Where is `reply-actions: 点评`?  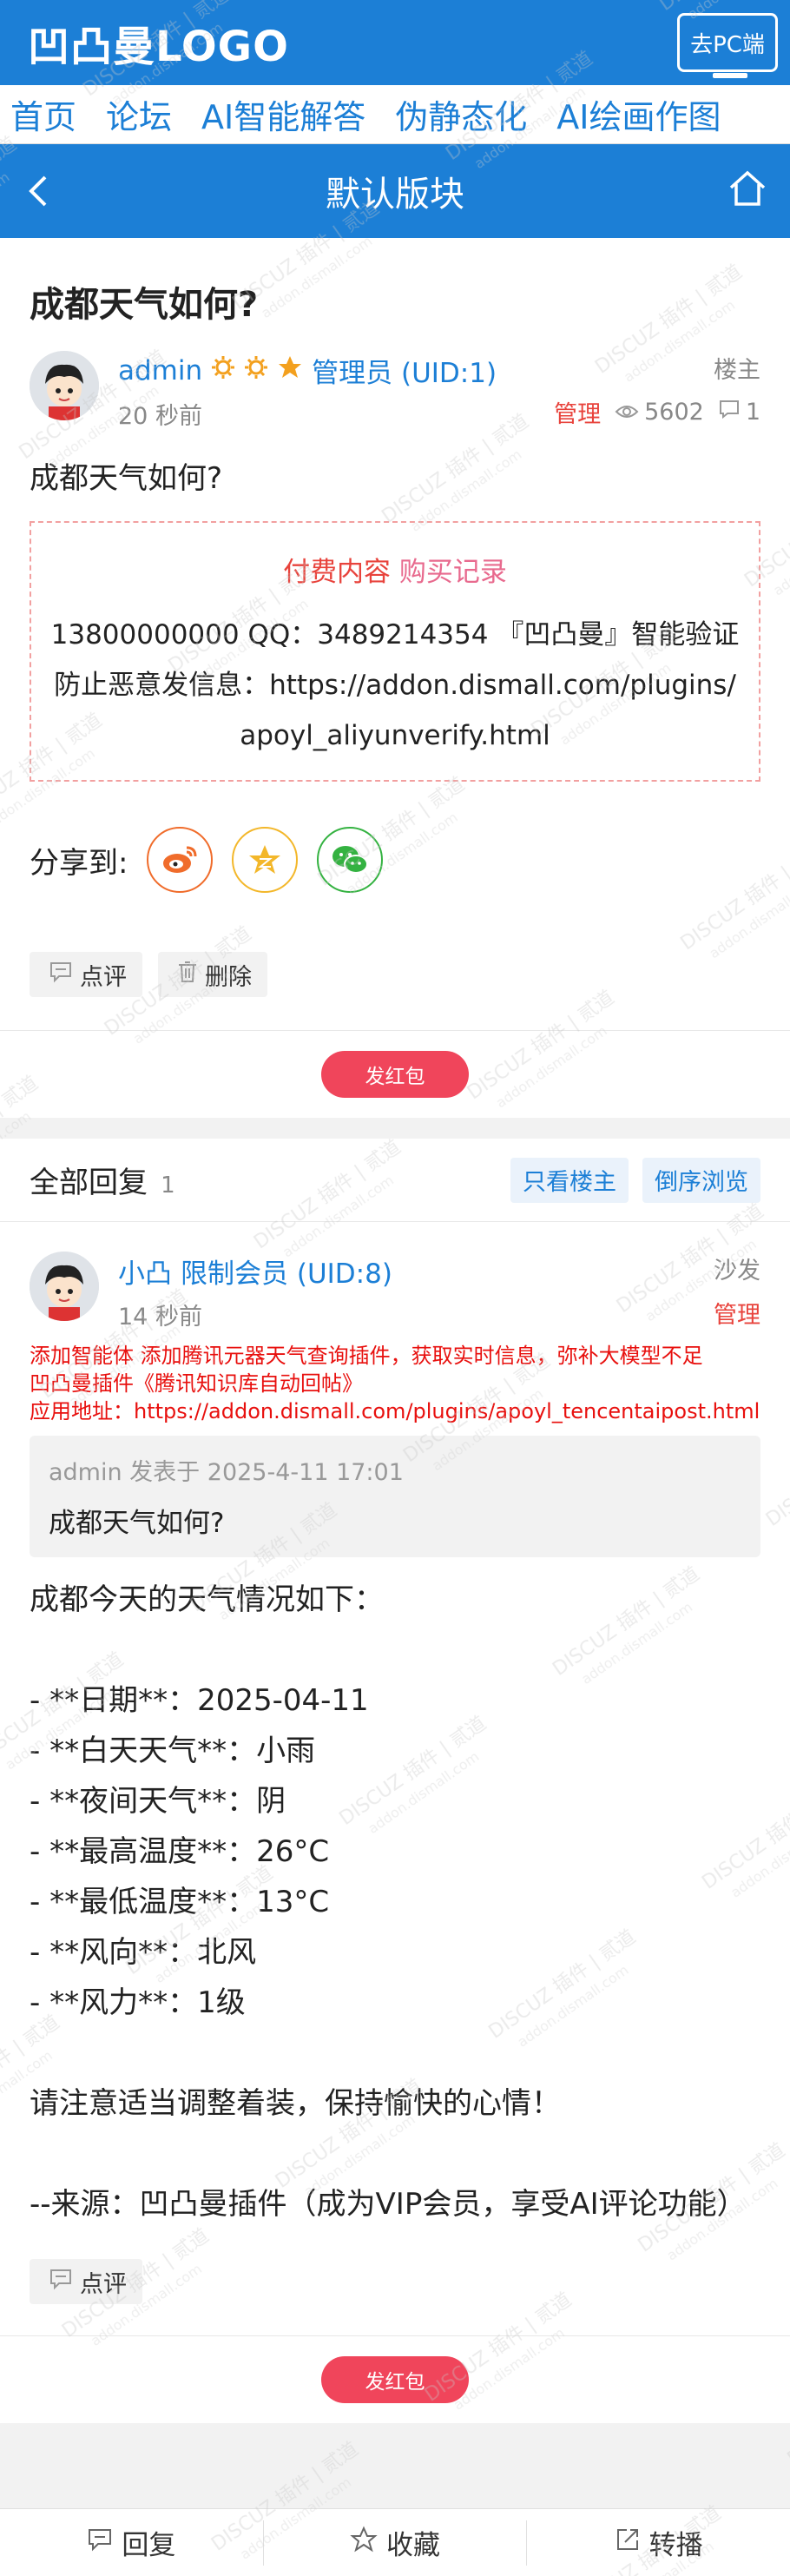 reply-actions: 点评 is located at coordinates (395, 2282).